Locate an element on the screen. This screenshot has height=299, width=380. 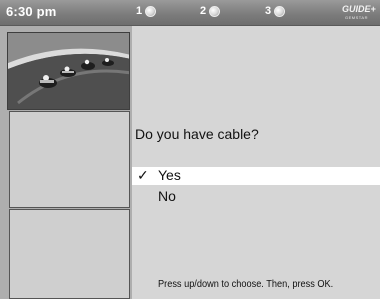
step-indicator-1: 1 is located at coordinates (146, 11).